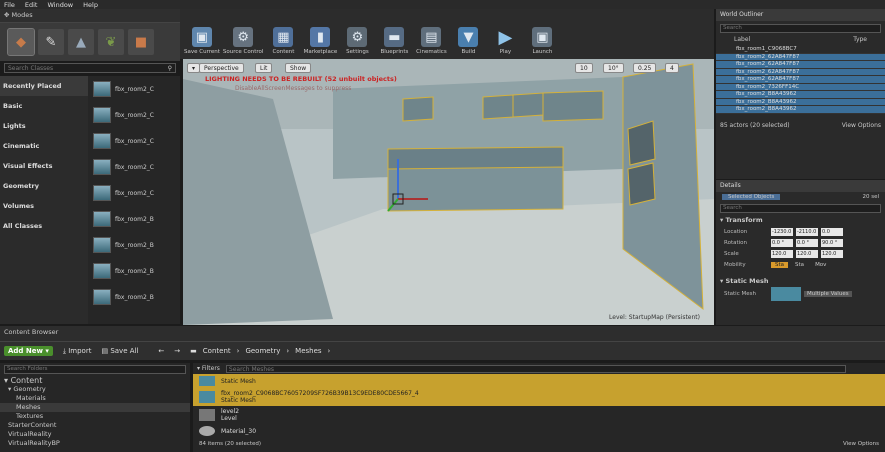 The height and width of the screenshot is (452, 885). Describe the element at coordinates (807, 242) in the screenshot. I see `rotation-y-field: 0.0 °` at that location.